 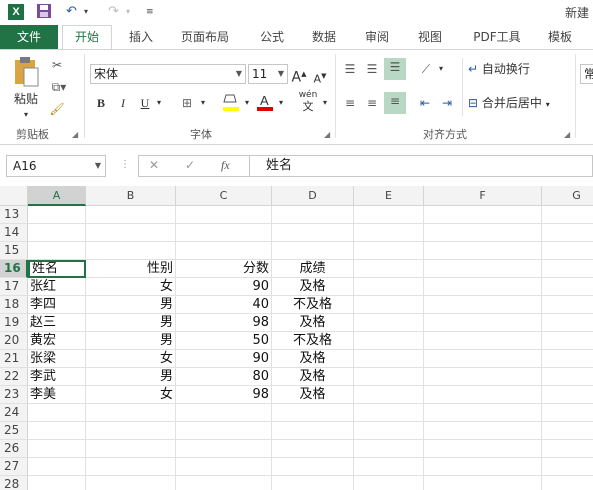 I want to click on font-launcher-icon: ◢, so click(x=327, y=134).